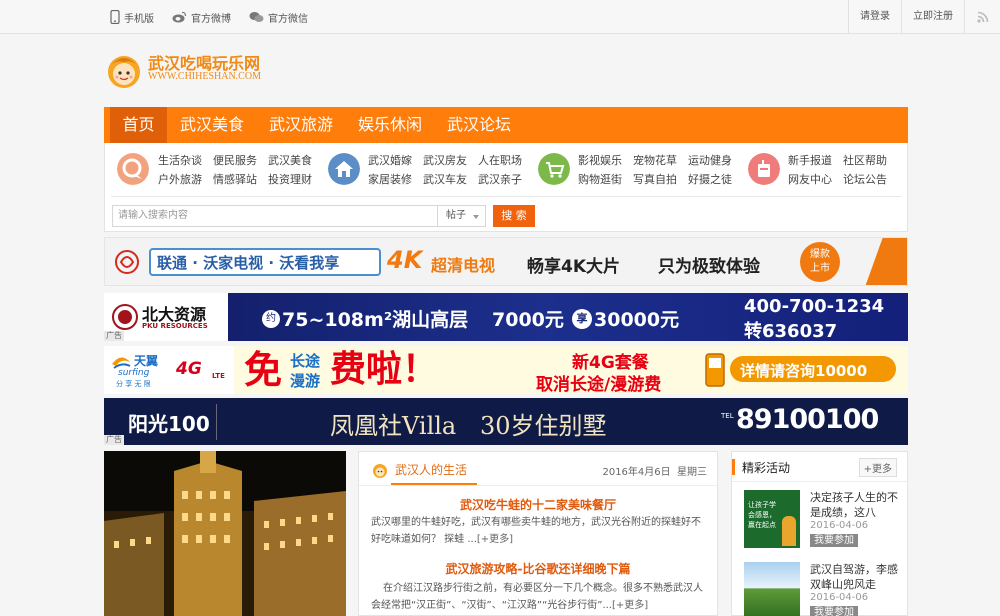  What do you see at coordinates (189, 68) in the screenshot?
I see `site-logo: 武汉吃喝玩乐网 WWW.CHIHESHAN.COM` at bounding box center [189, 68].